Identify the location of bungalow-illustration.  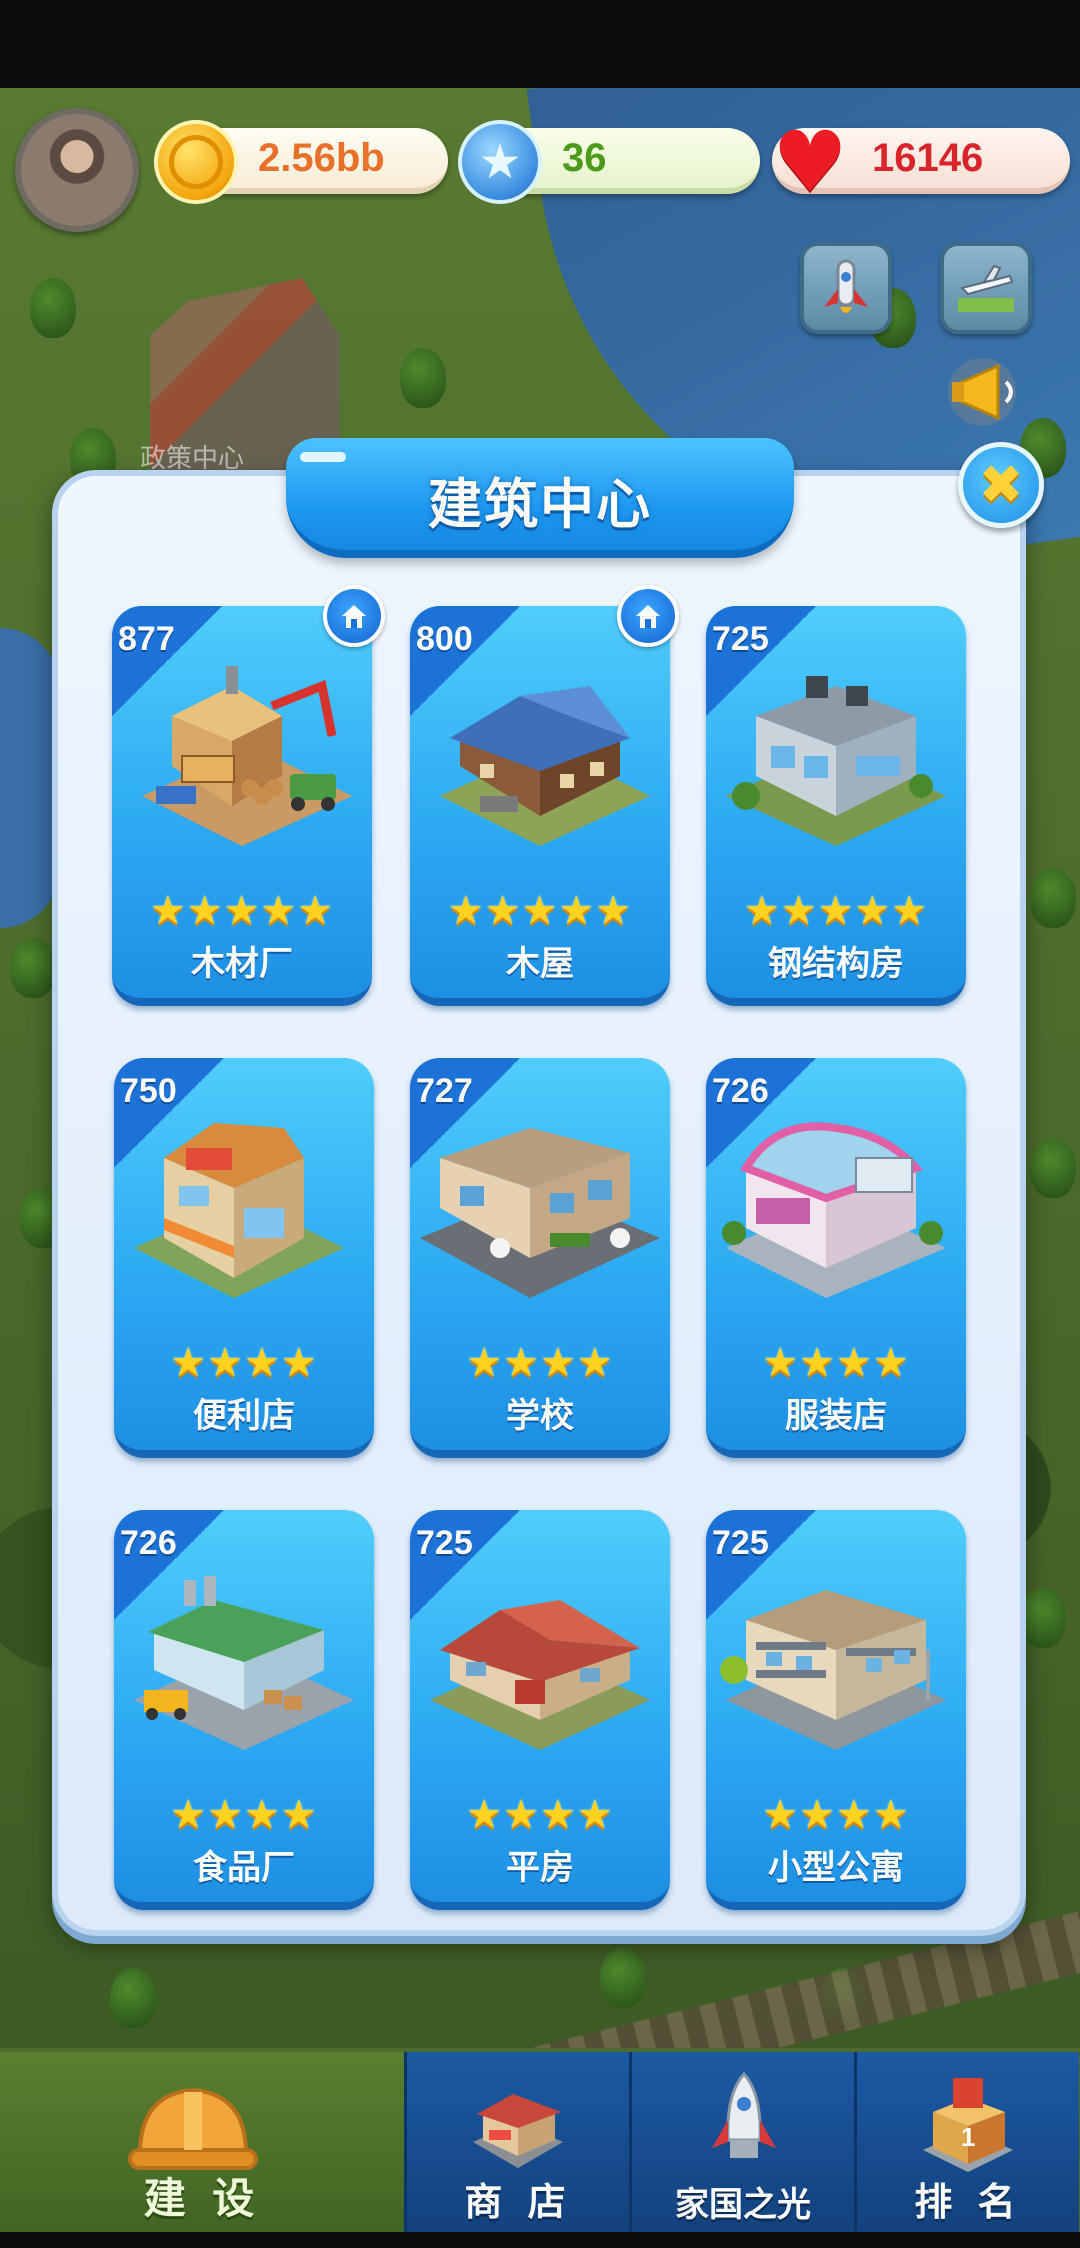
(540, 1675).